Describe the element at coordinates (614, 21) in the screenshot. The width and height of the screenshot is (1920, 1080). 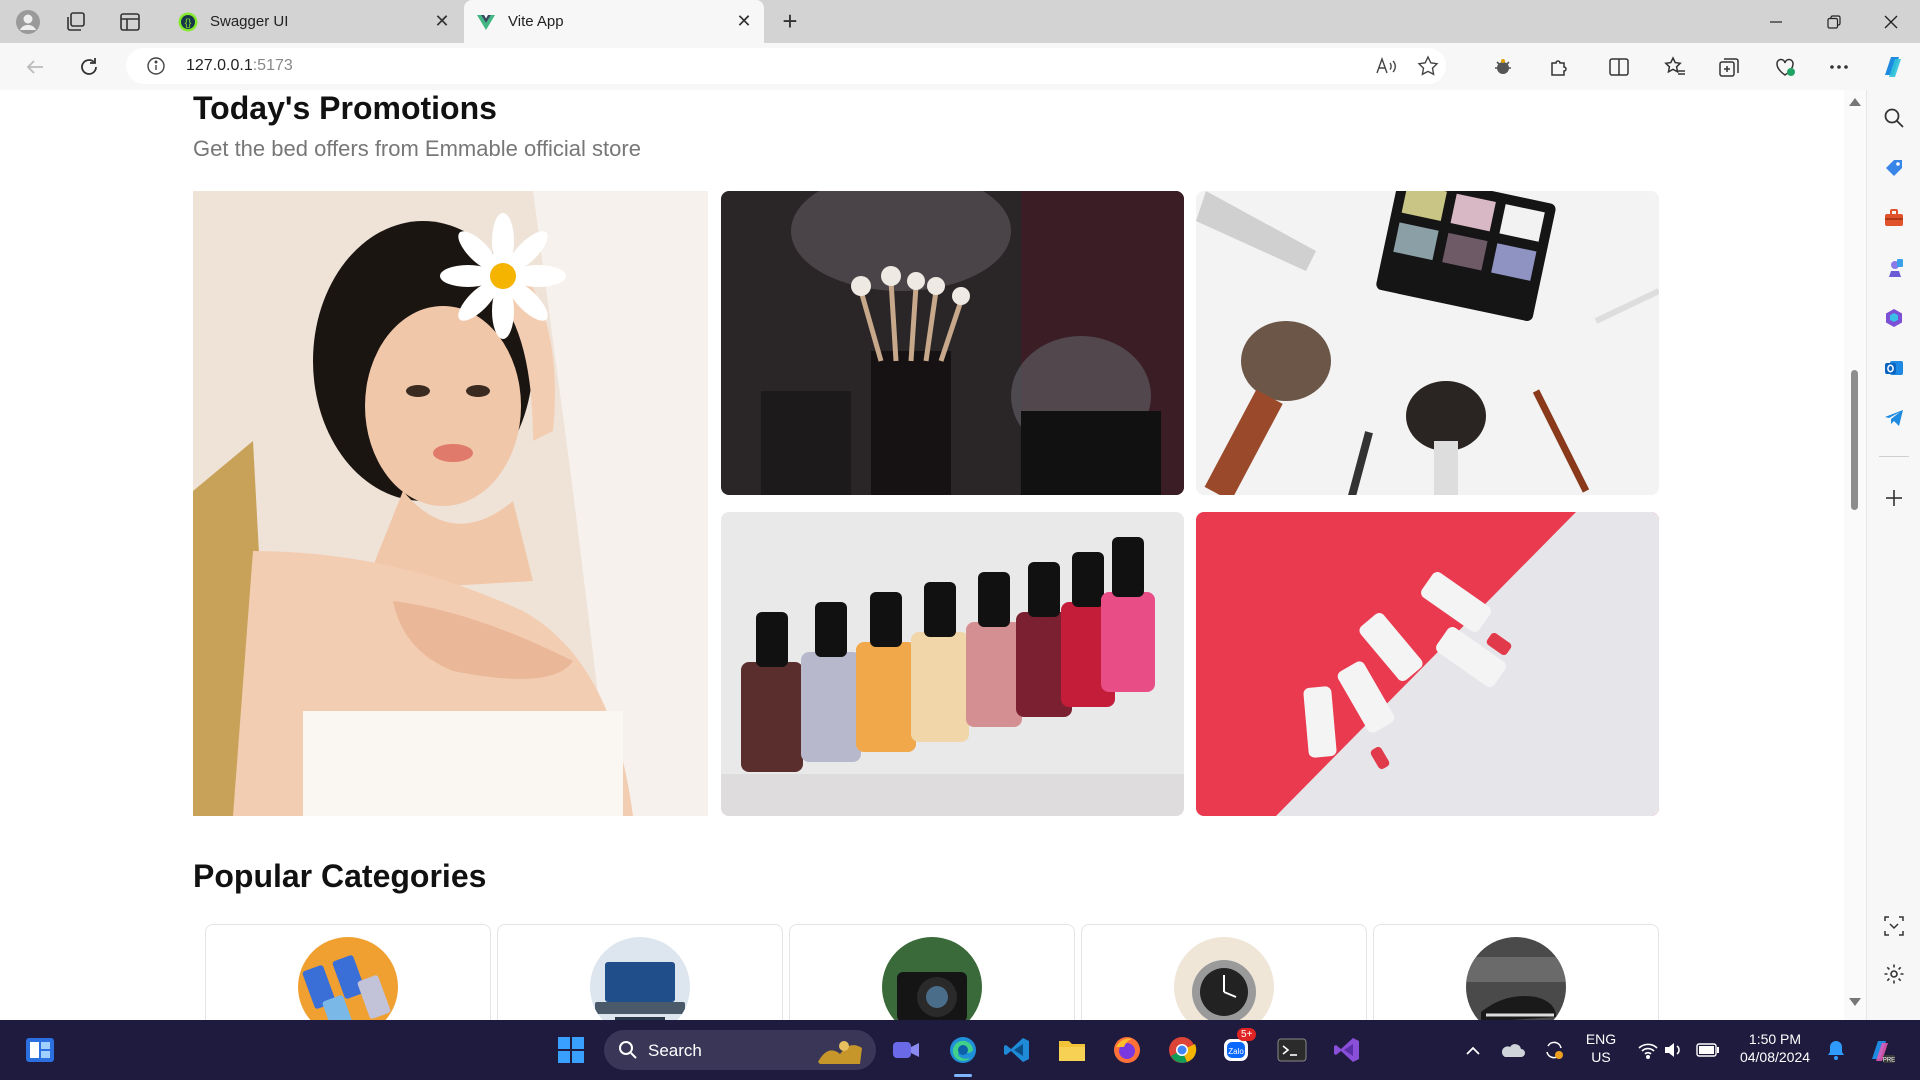
I see `tab-vite-app: Vite App ✕` at that location.